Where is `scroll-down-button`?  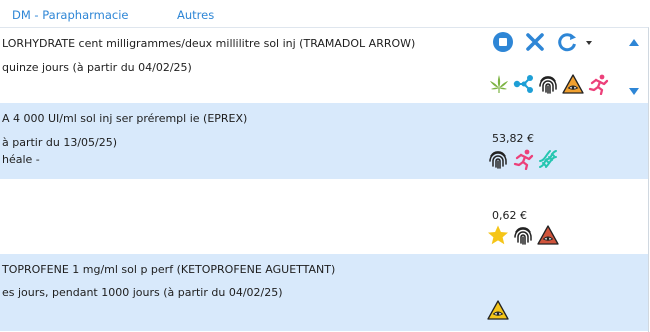 scroll-down-button is located at coordinates (634, 92).